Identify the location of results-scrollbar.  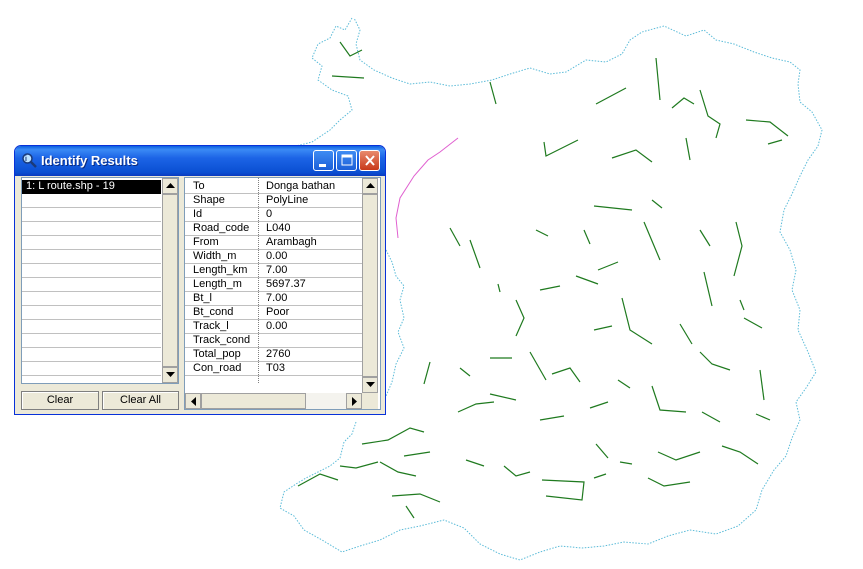
(170, 280).